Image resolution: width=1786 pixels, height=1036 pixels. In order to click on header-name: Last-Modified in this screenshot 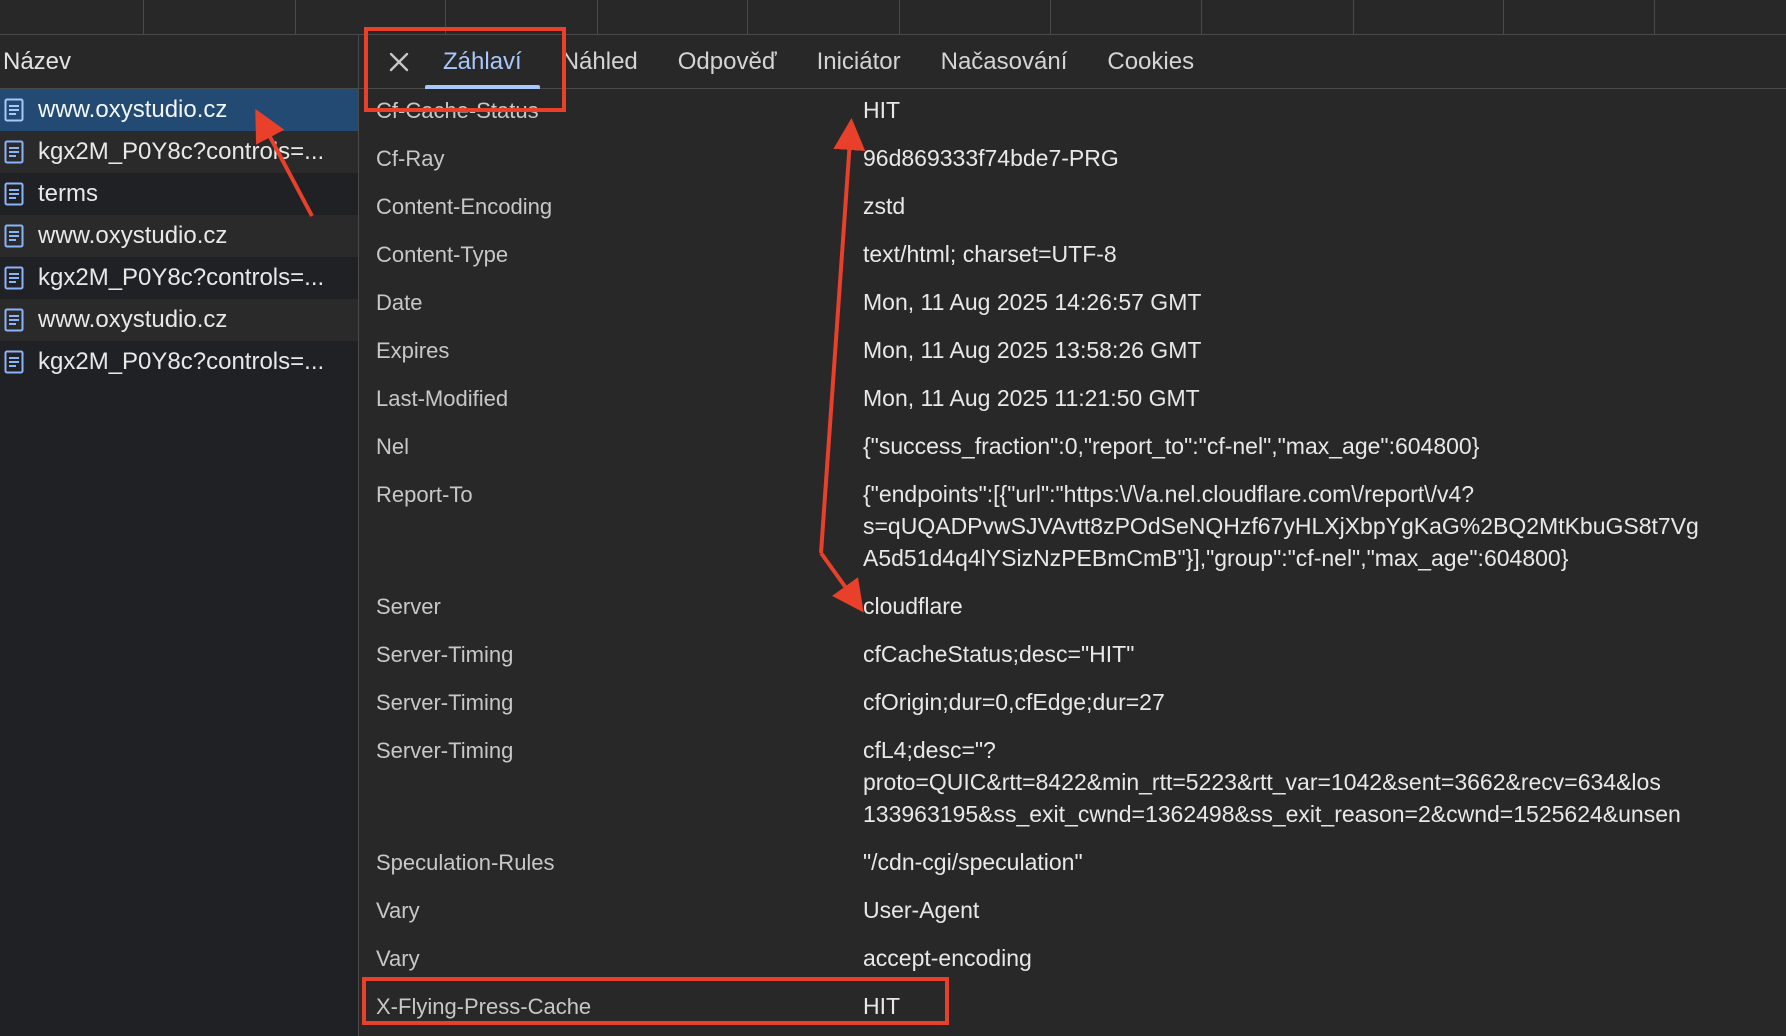, I will do `click(442, 398)`.